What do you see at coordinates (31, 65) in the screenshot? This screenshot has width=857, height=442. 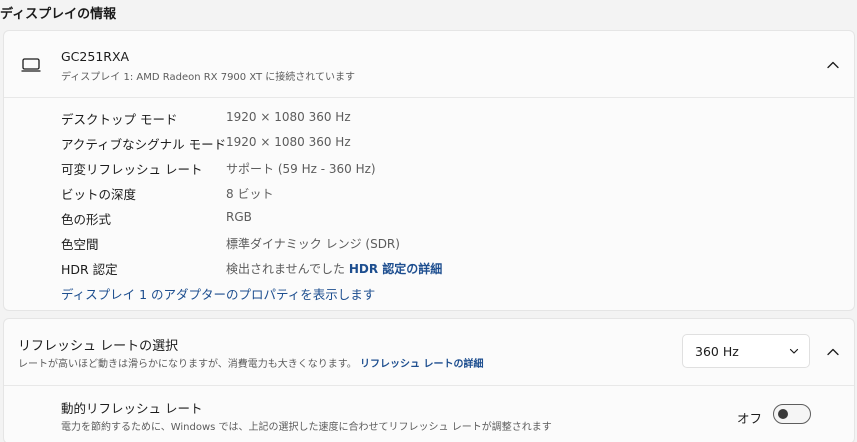 I see `monitor-icon` at bounding box center [31, 65].